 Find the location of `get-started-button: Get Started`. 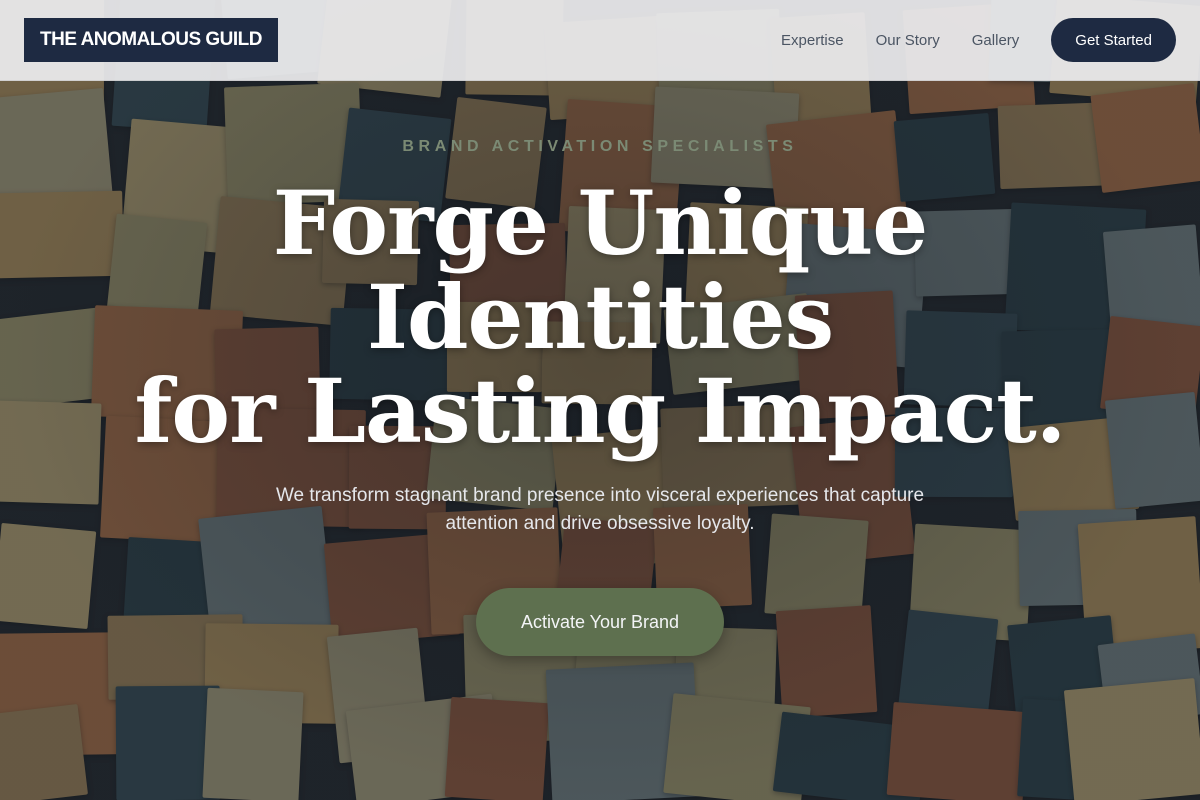

get-started-button: Get Started is located at coordinates (1113, 40).